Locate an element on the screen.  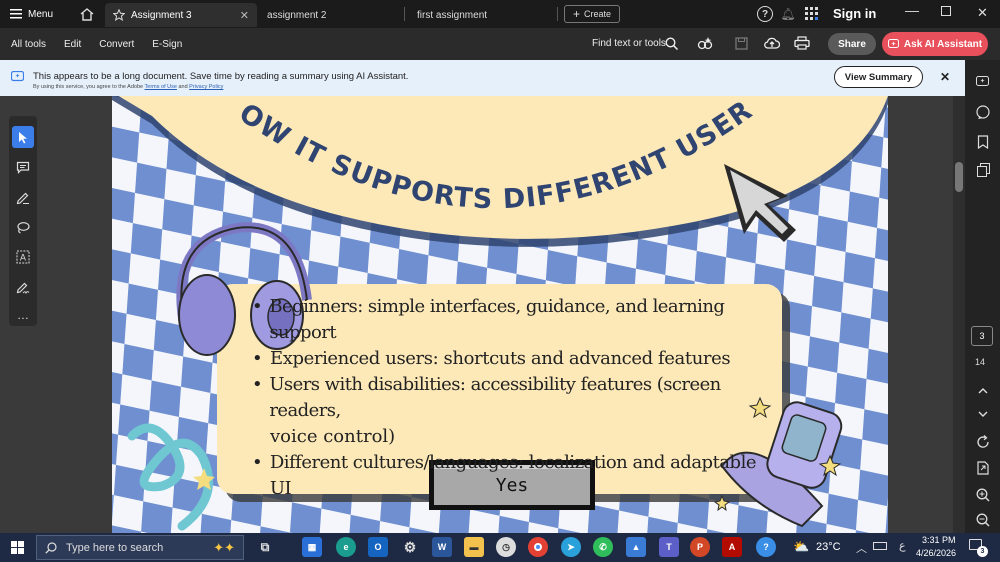
slide-title: HOW IT SUPPORTS DIFFERENT USERS: is located at coordinates (435, 155).